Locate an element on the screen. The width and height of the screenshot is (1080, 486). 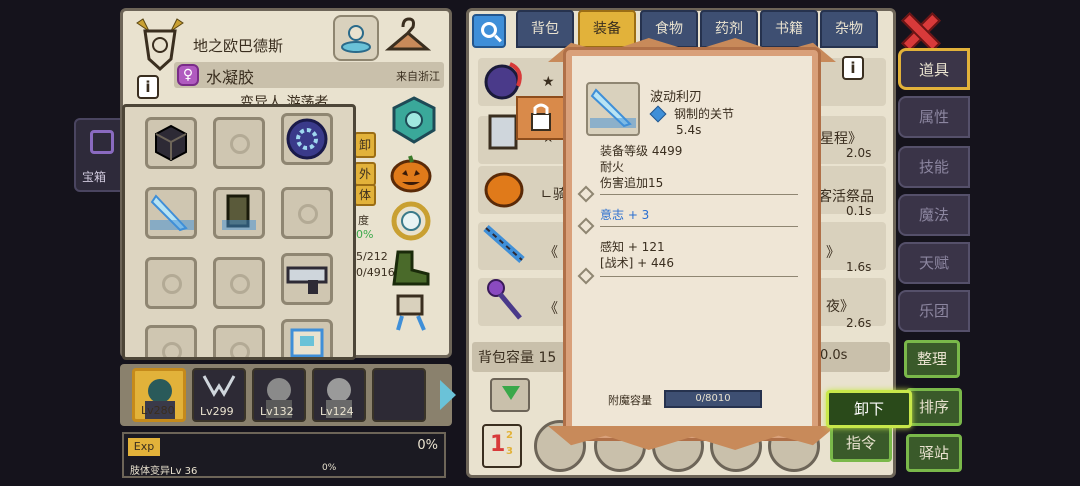
sort-number-icon-3: 3 is located at coordinates (509, 451).